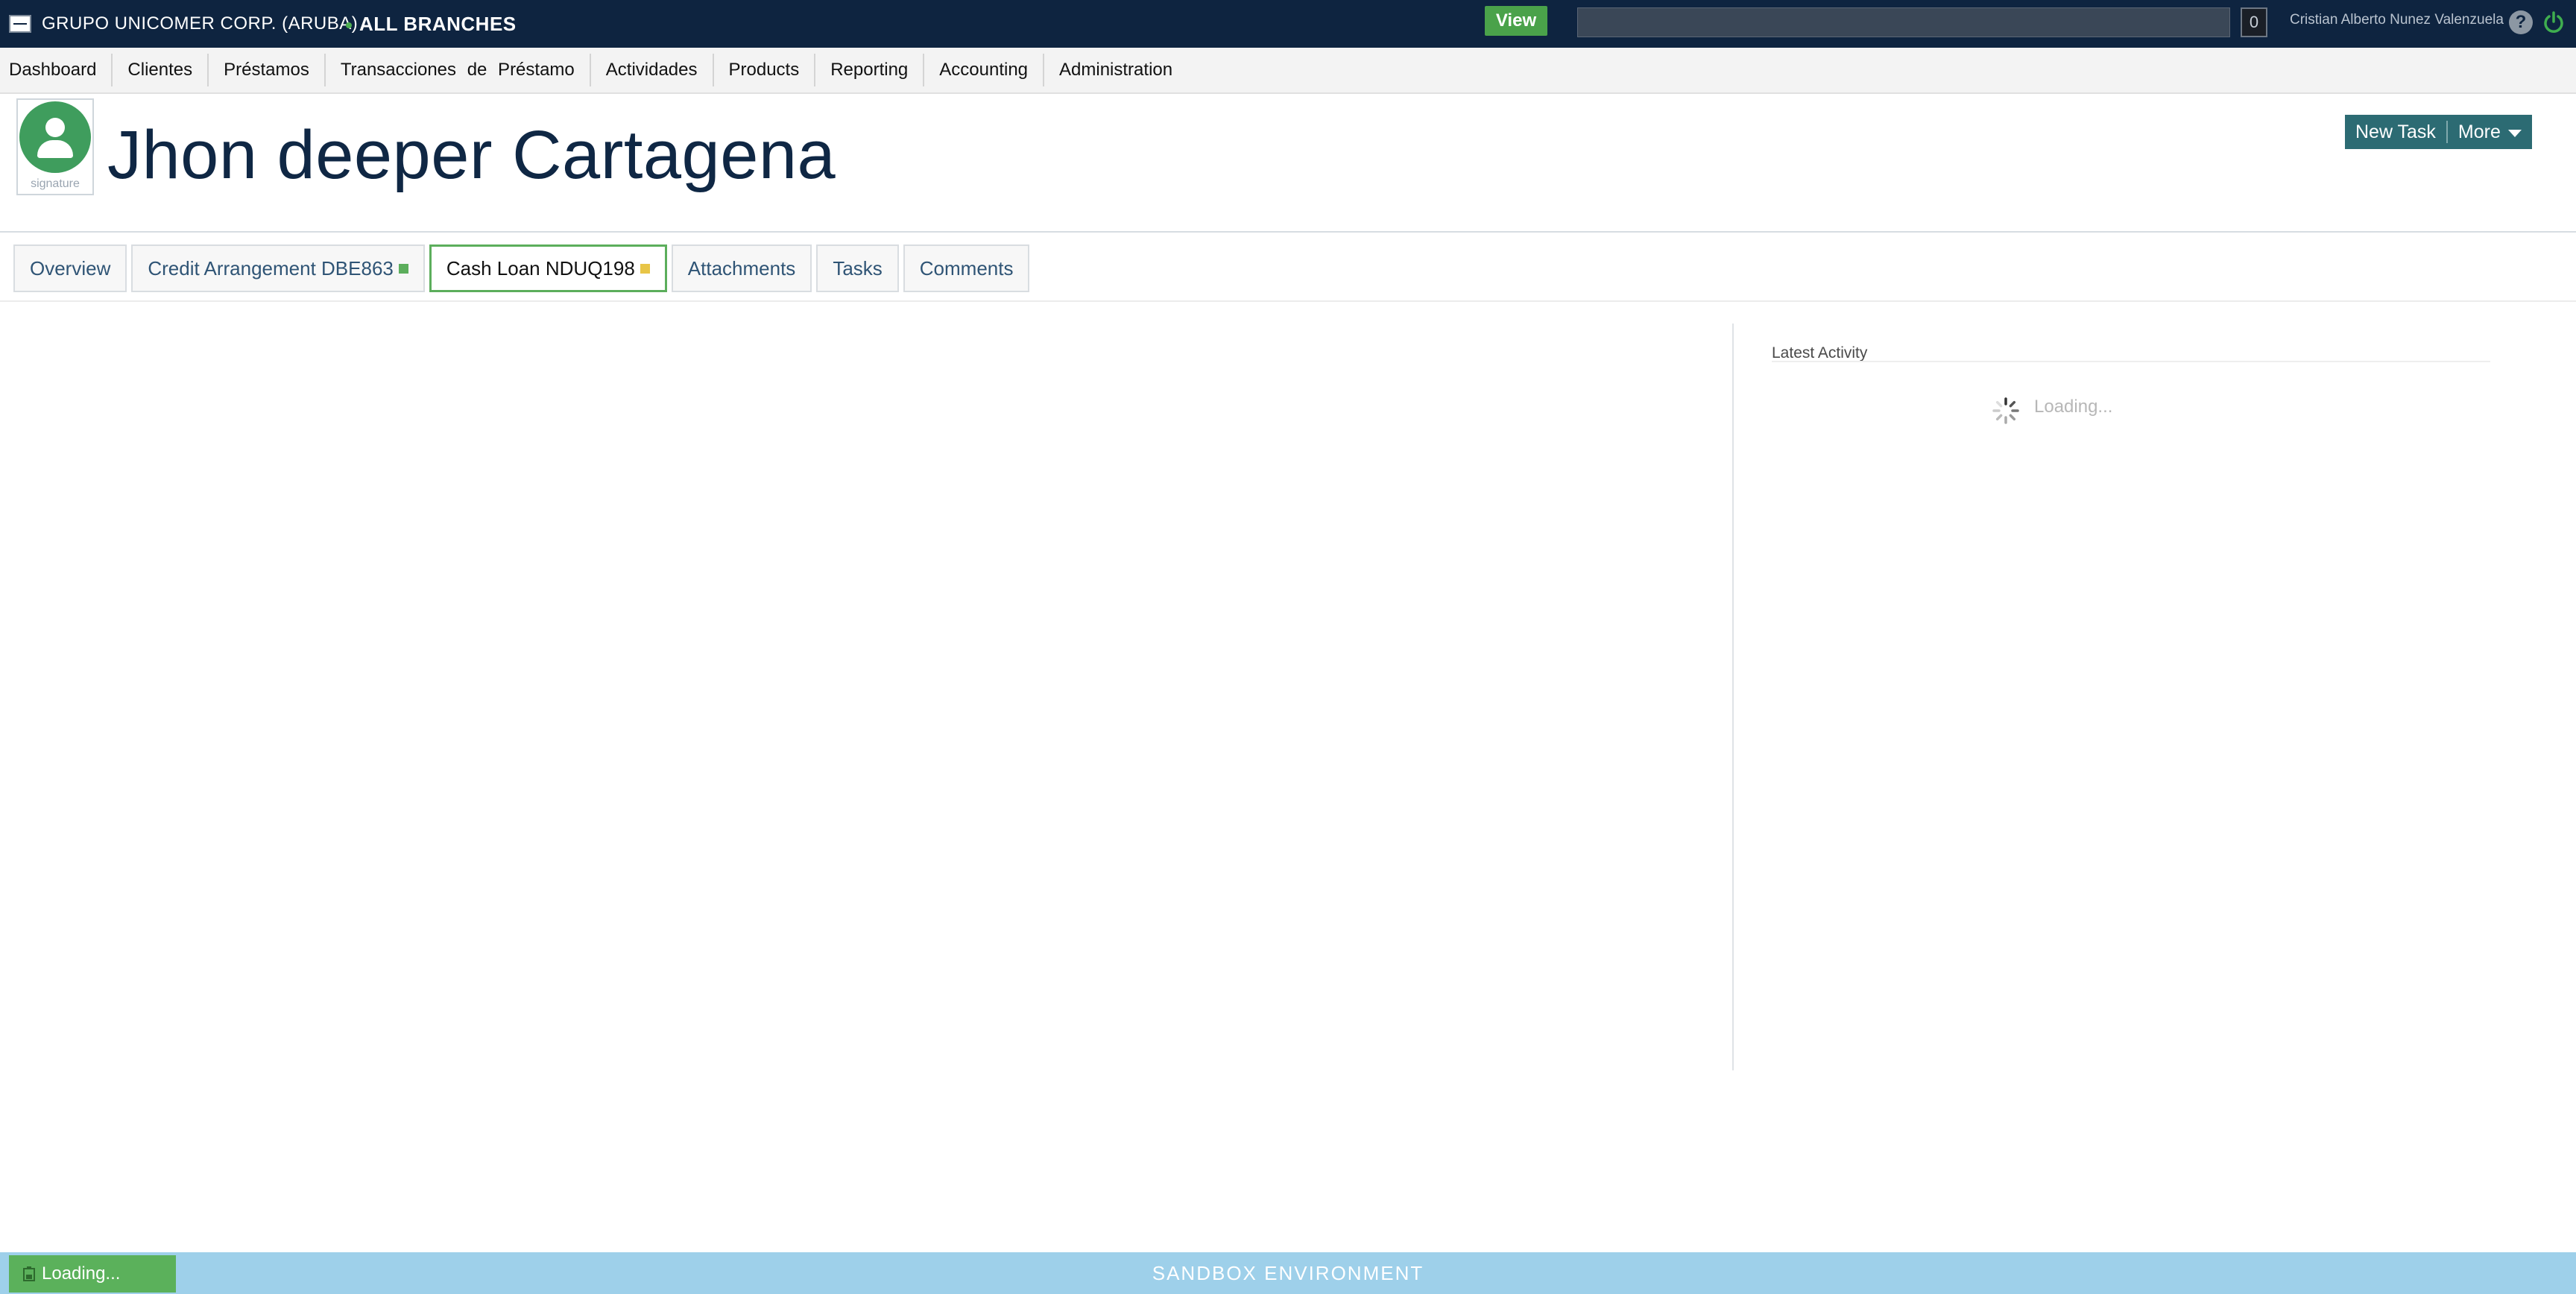 Image resolution: width=2576 pixels, height=1294 pixels. I want to click on nav-accounting: Accounting, so click(988, 70).